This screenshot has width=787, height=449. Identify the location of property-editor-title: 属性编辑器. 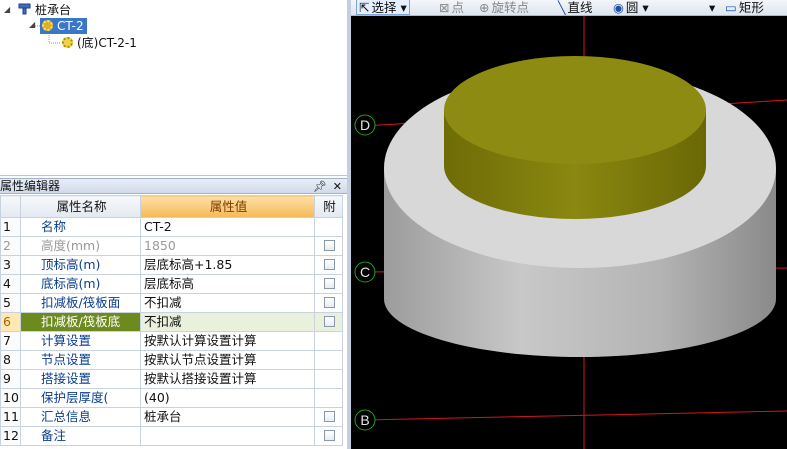
(30, 186).